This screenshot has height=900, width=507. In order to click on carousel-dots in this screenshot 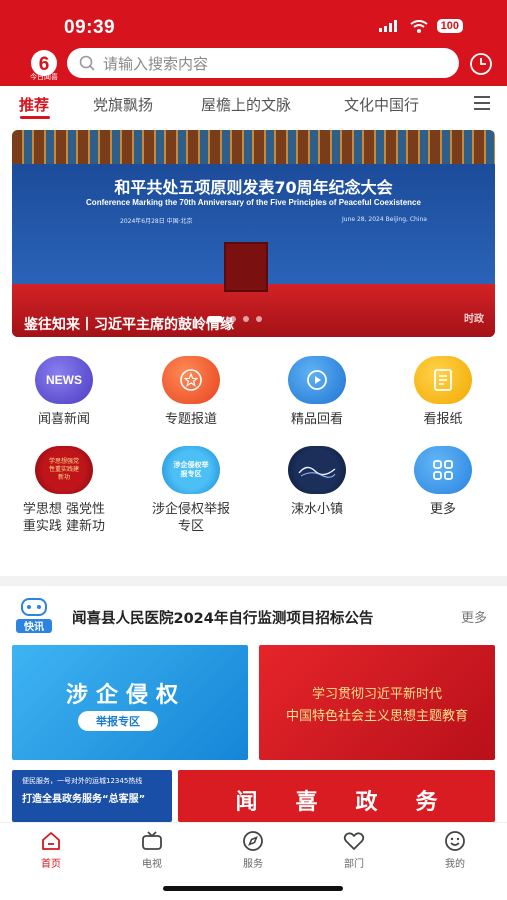, I will do `click(234, 319)`.